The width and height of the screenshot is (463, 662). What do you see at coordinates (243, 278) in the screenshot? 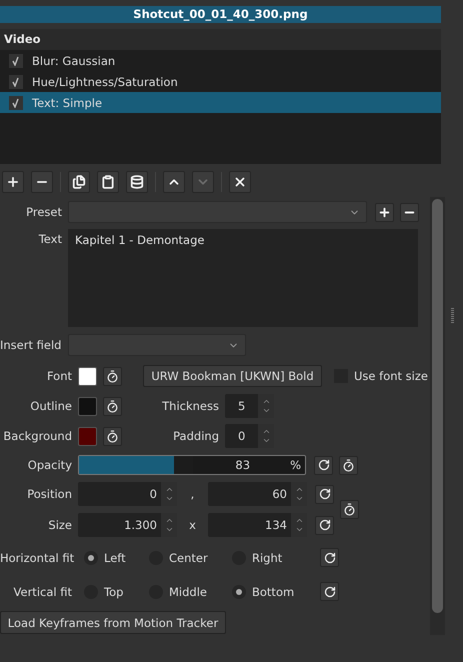
I see `text-field: Kapitel 1 - Demontage` at bounding box center [243, 278].